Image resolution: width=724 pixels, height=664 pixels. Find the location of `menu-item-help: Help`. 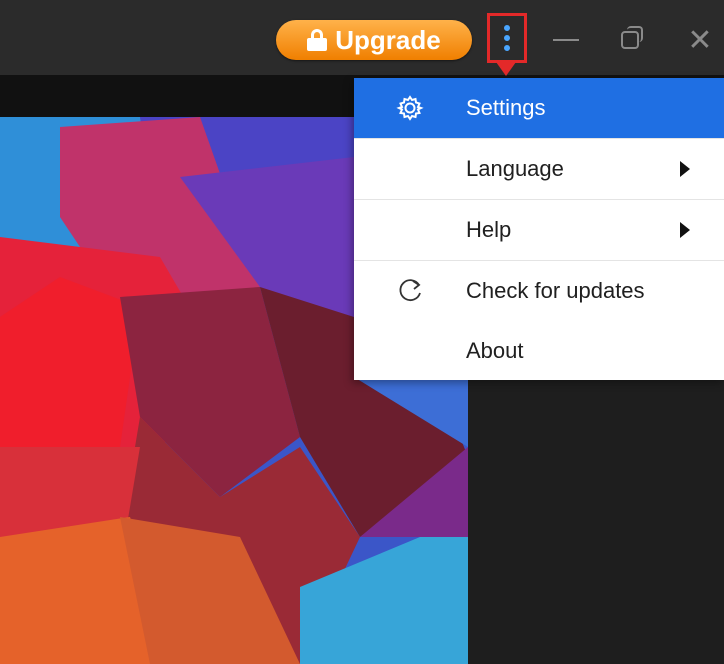

menu-item-help: Help is located at coordinates (539, 230).